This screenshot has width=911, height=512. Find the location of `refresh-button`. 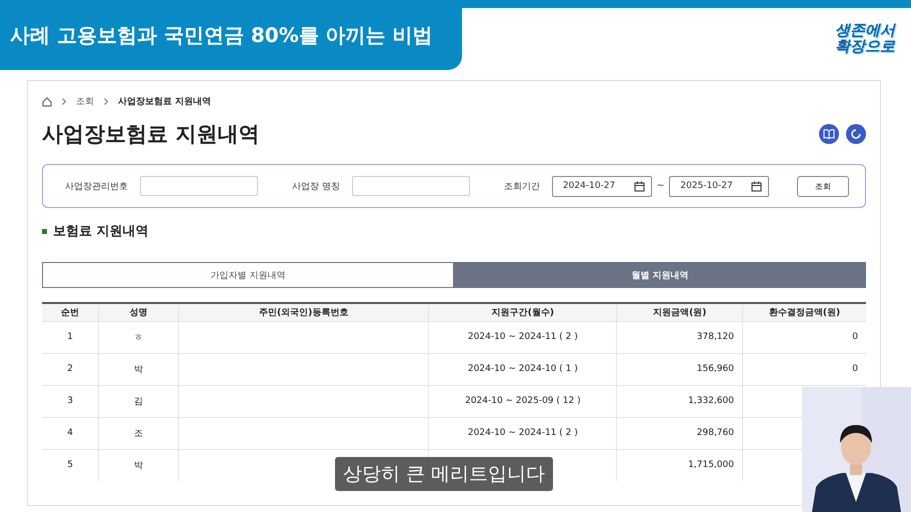

refresh-button is located at coordinates (856, 134).